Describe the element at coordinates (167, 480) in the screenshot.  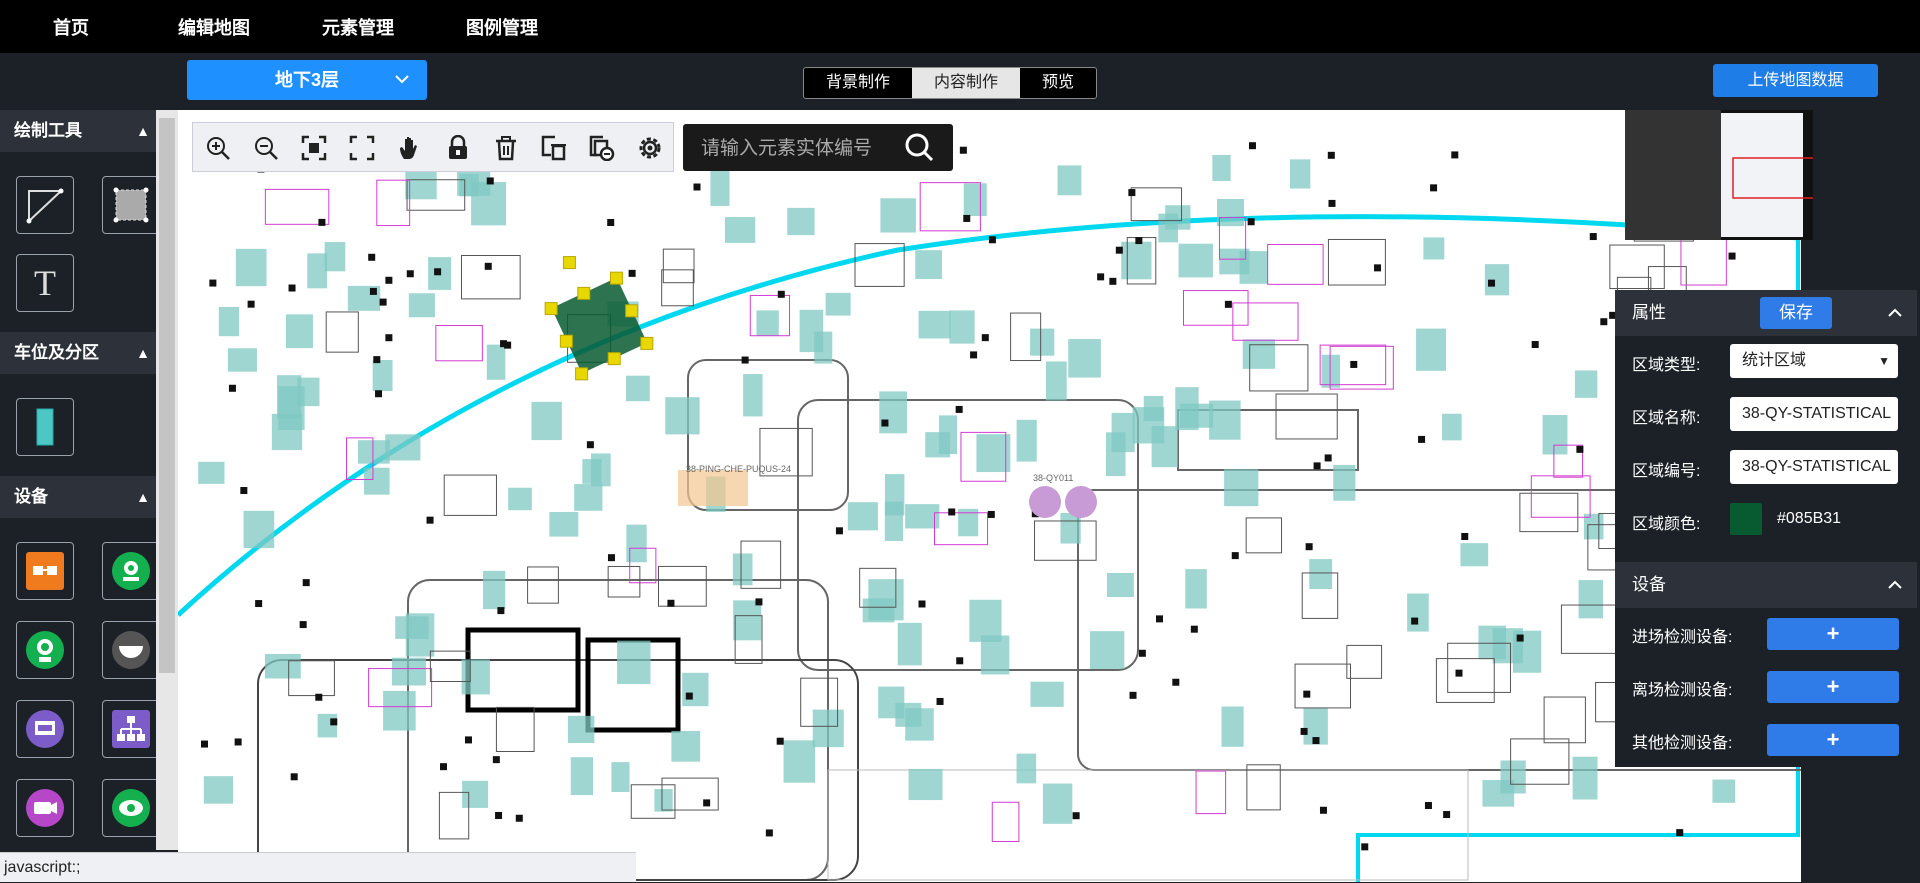
I see `sidebar-scrollbar` at that location.